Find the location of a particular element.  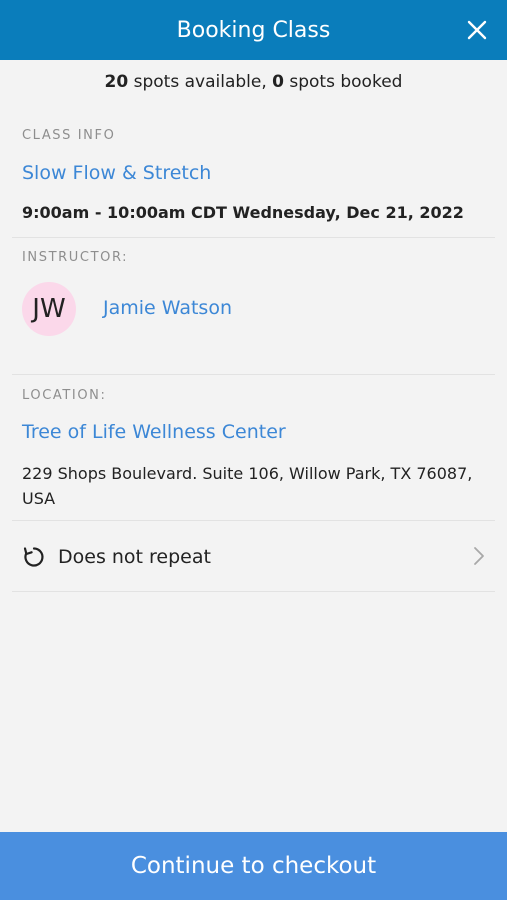

avatar-initials: JW is located at coordinates (49, 309).